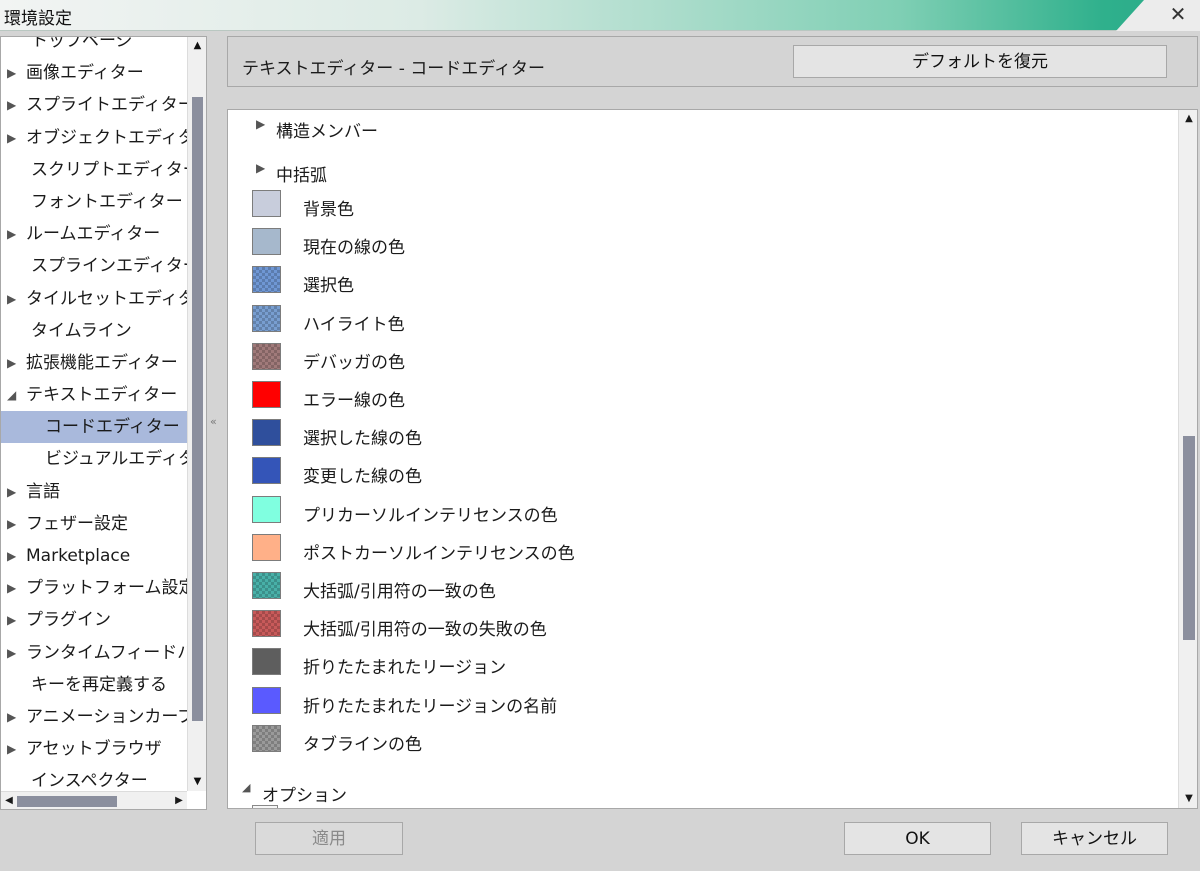 The width and height of the screenshot is (1200, 871). Describe the element at coordinates (77, 523) in the screenshot. I see `tree-item-label: フェザー設定` at that location.